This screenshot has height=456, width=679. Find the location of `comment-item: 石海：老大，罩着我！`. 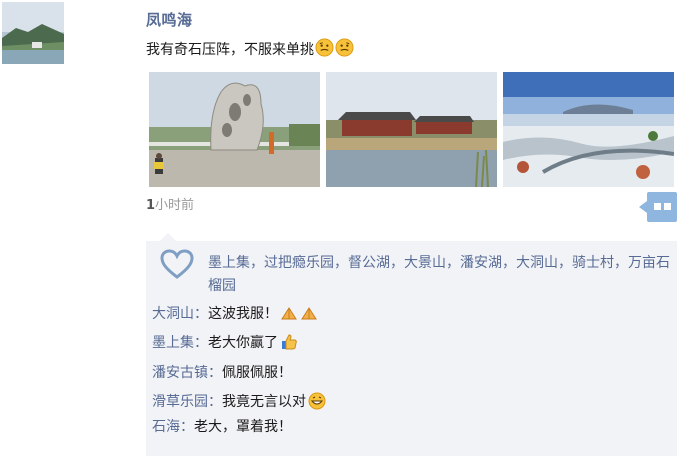

comment-item: 石海：老大，罩着我！ is located at coordinates (222, 426).